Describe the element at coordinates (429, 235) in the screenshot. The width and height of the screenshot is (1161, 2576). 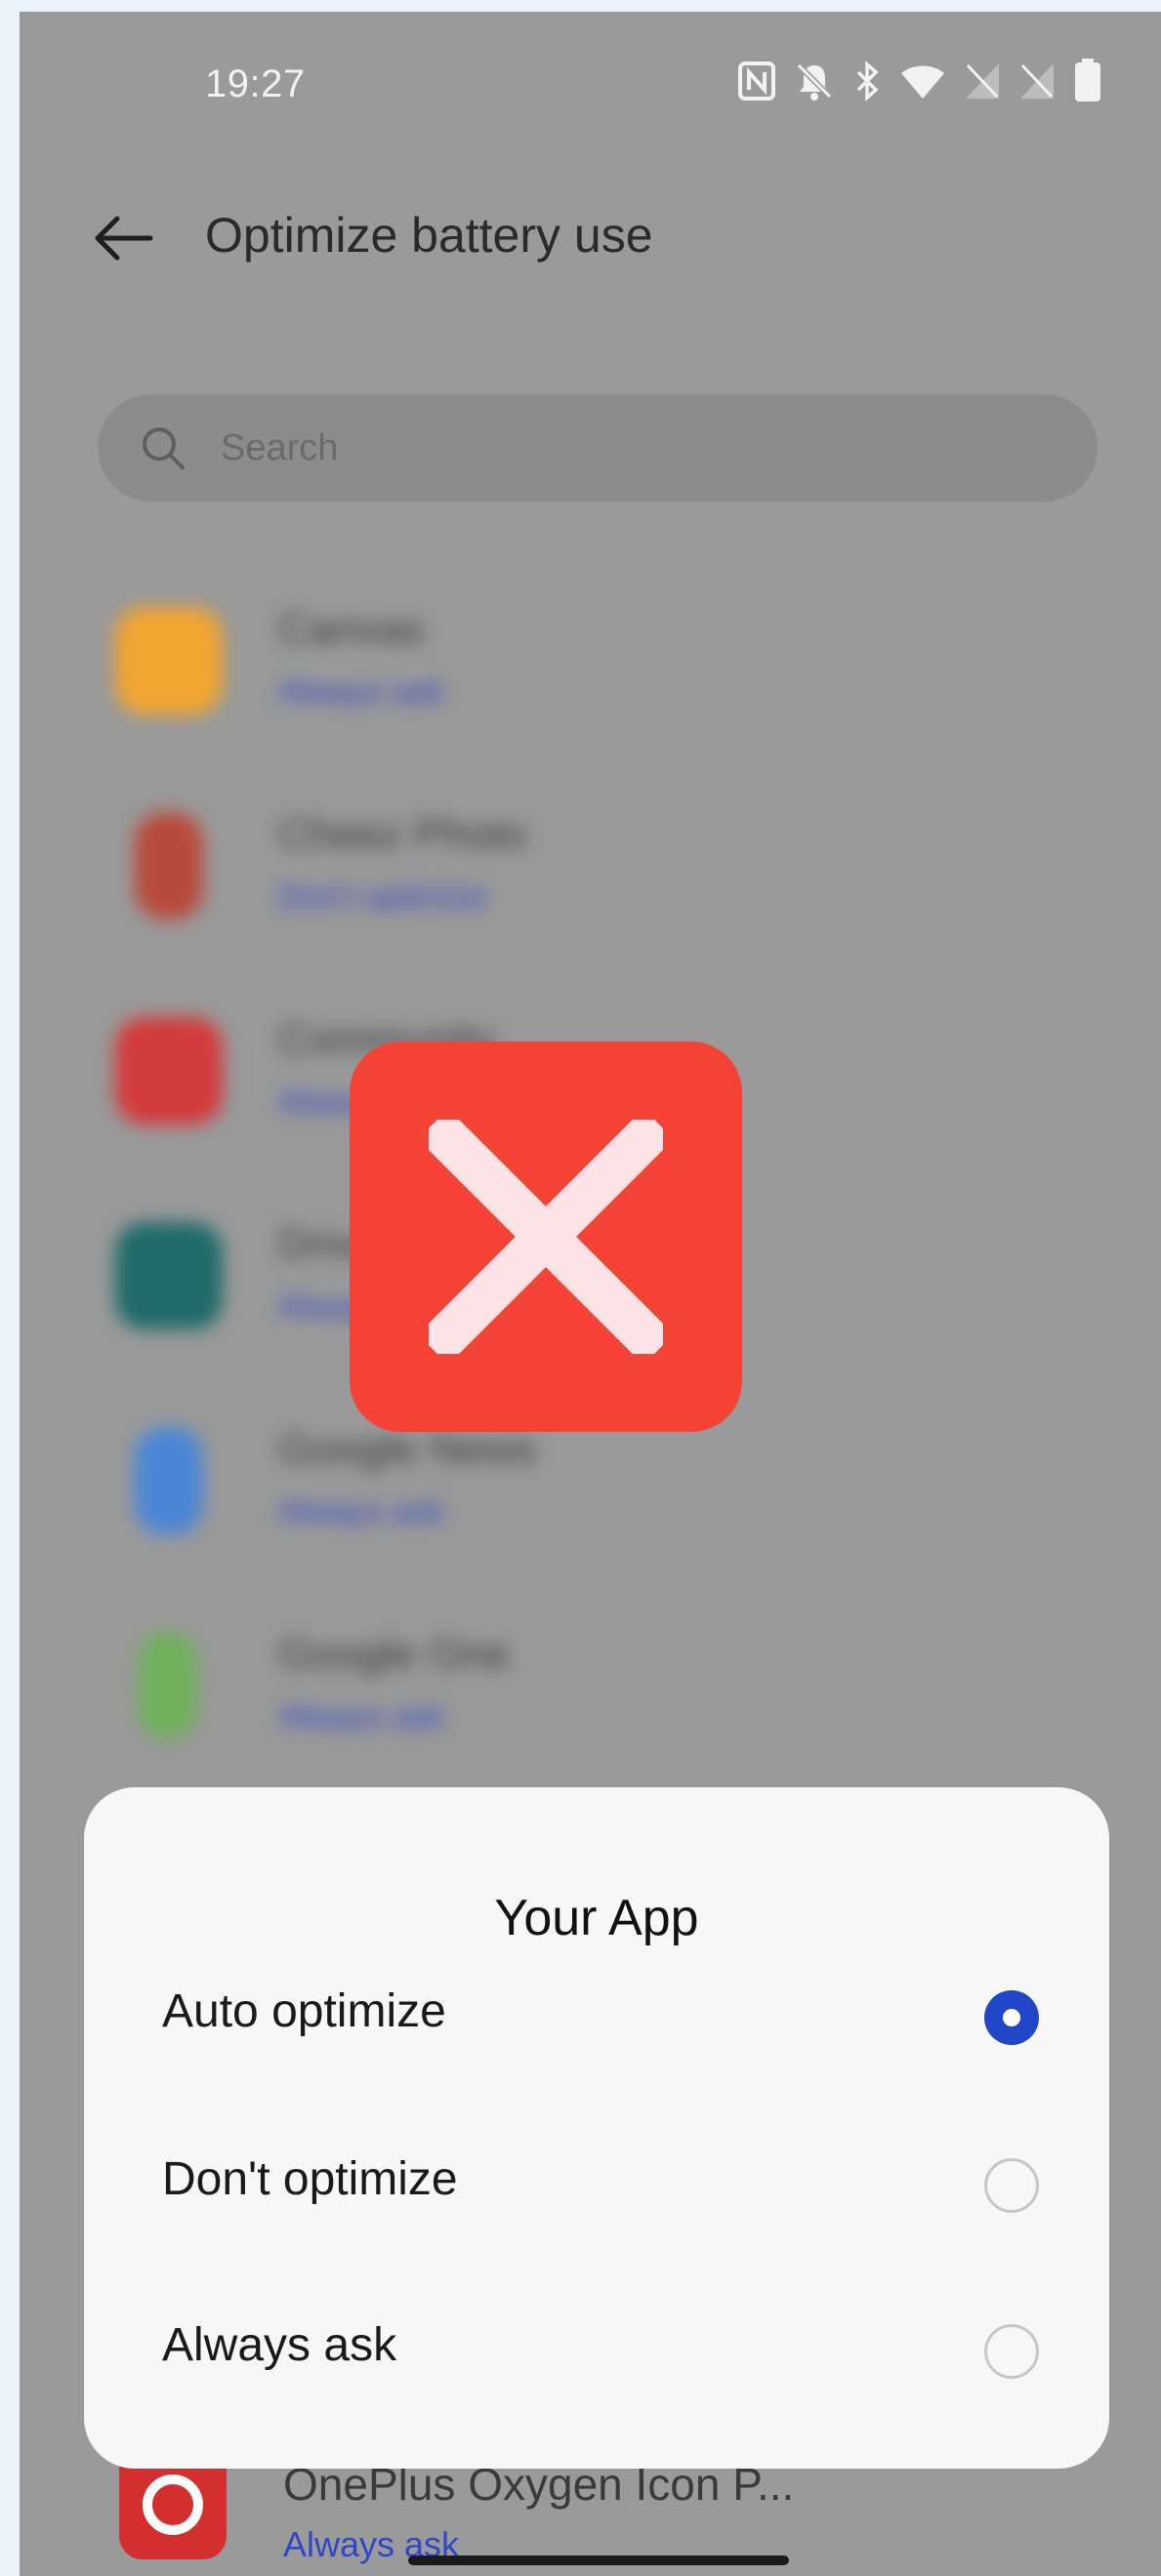
I see `page-title: Optimize battery use` at that location.